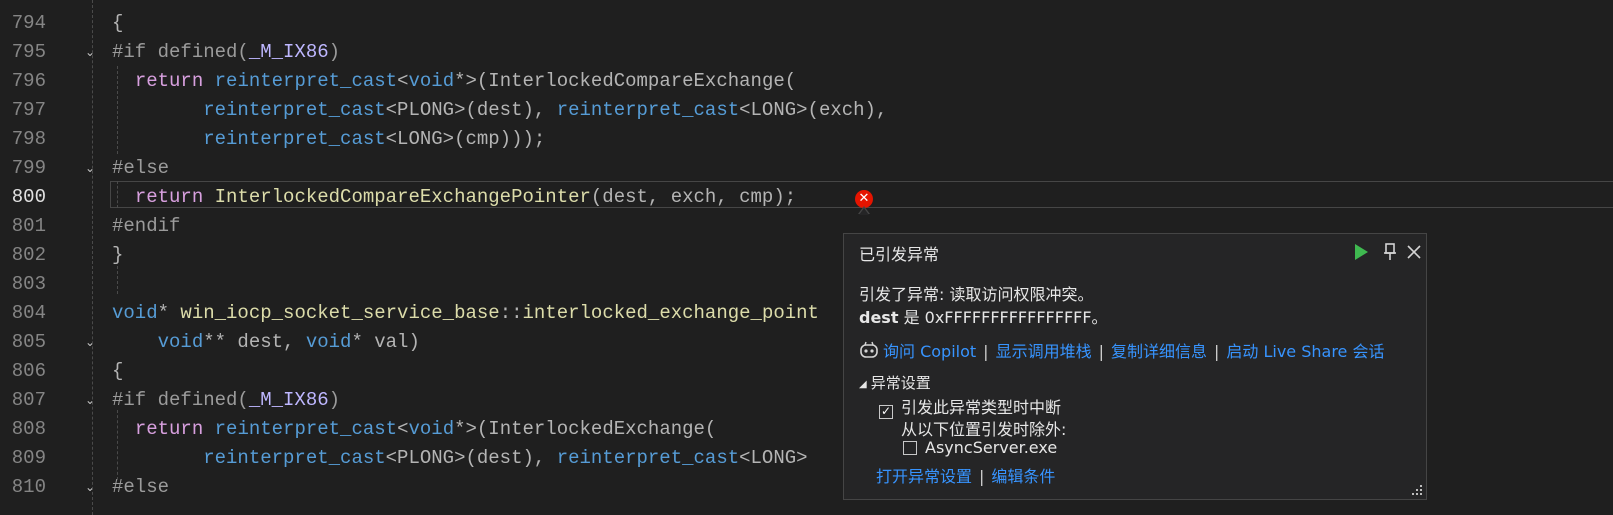  I want to click on module-exclusion-row: AsyncServer.exe, so click(980, 447).